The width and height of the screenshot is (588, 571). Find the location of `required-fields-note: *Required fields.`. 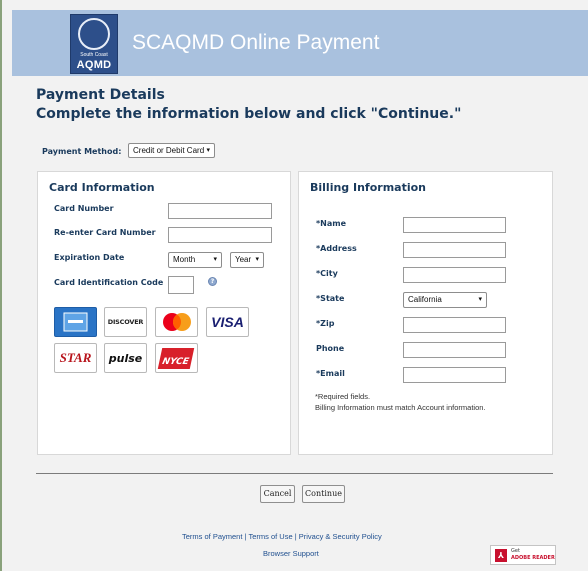

required-fields-note: *Required fields. is located at coordinates (343, 396).